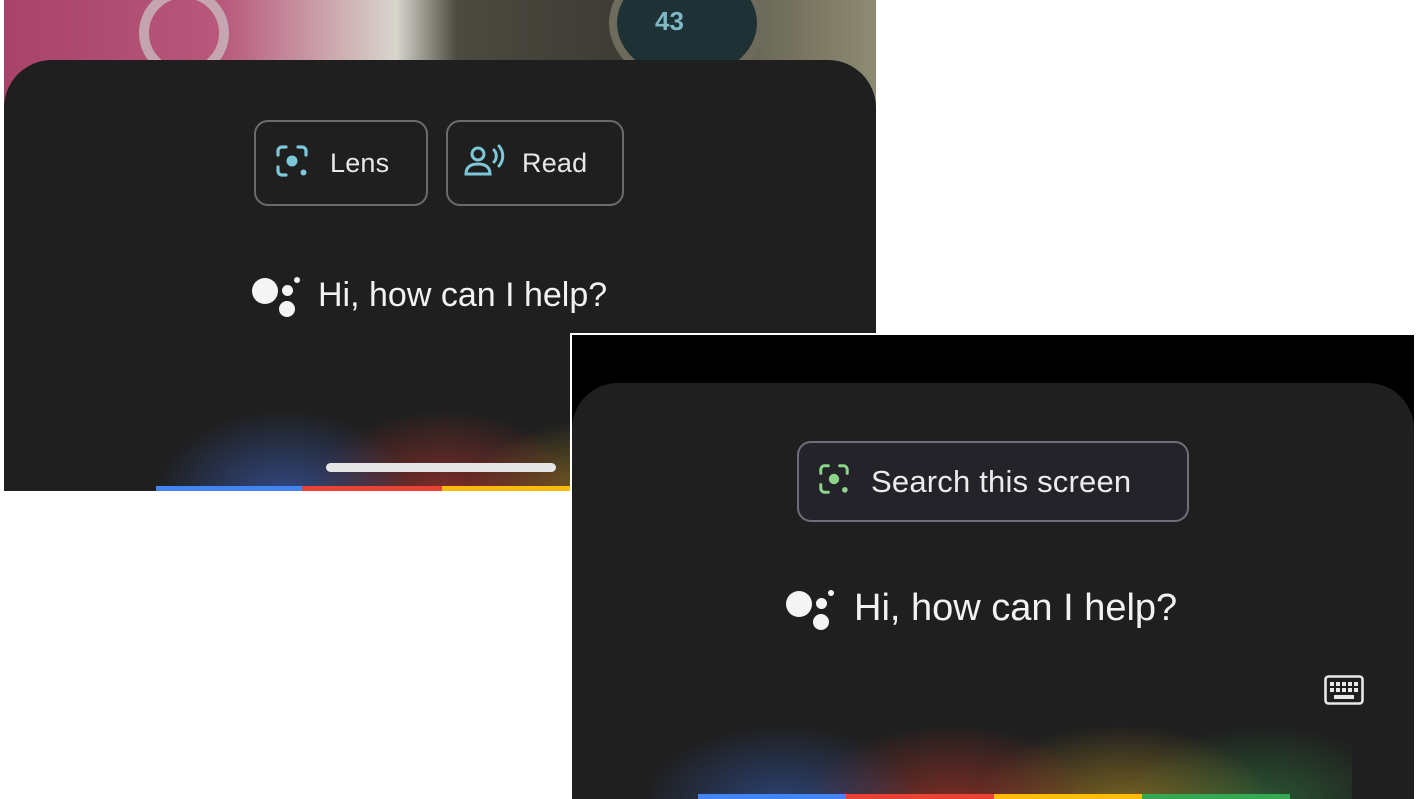  I want to click on watch-reading: 43, so click(669, 21).